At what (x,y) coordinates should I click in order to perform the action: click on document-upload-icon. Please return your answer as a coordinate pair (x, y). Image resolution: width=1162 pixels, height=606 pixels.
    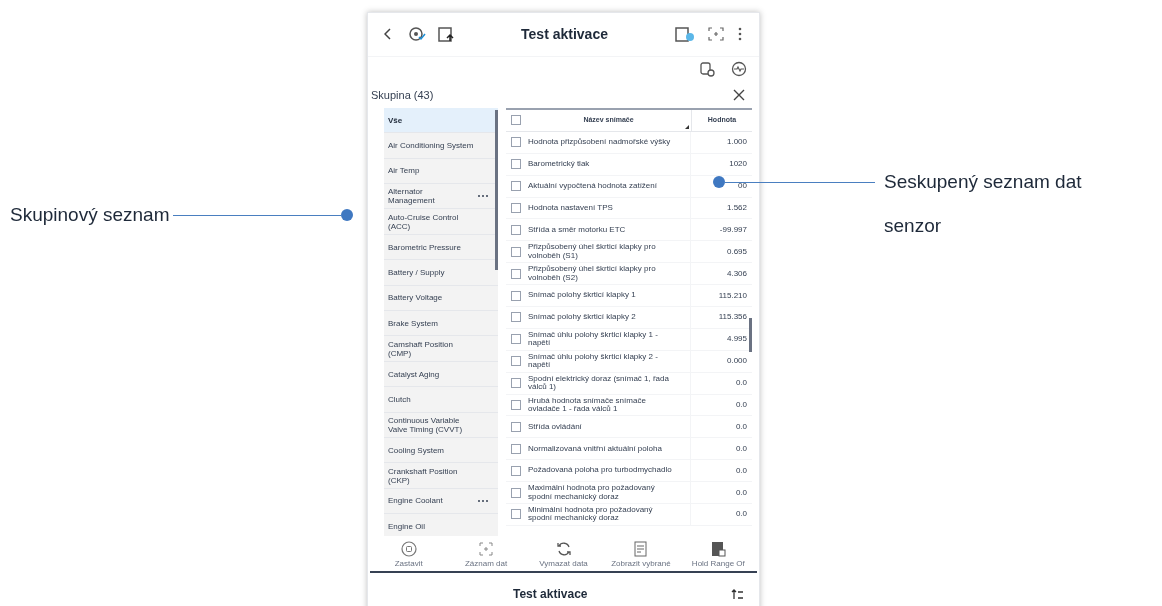
    Looking at the image, I should click on (446, 34).